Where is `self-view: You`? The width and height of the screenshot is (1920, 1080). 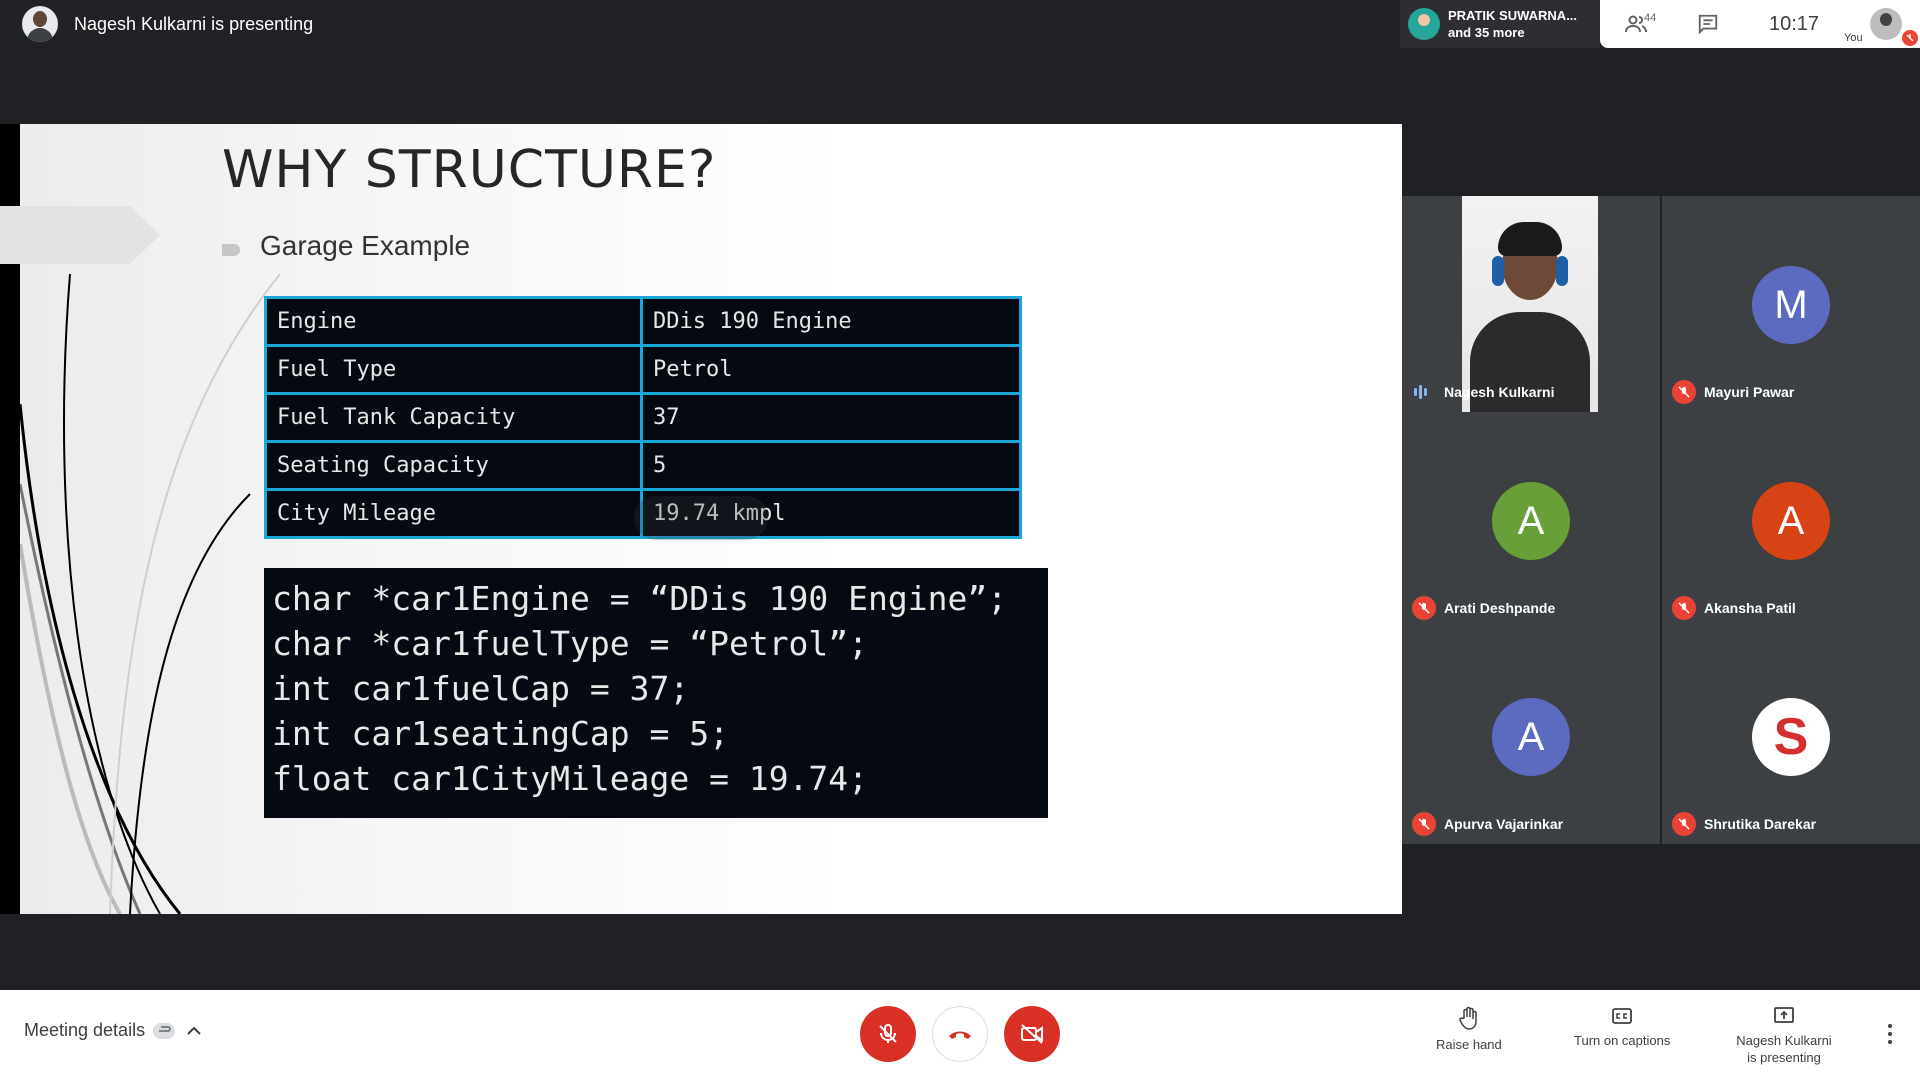
self-view: You is located at coordinates (1882, 24).